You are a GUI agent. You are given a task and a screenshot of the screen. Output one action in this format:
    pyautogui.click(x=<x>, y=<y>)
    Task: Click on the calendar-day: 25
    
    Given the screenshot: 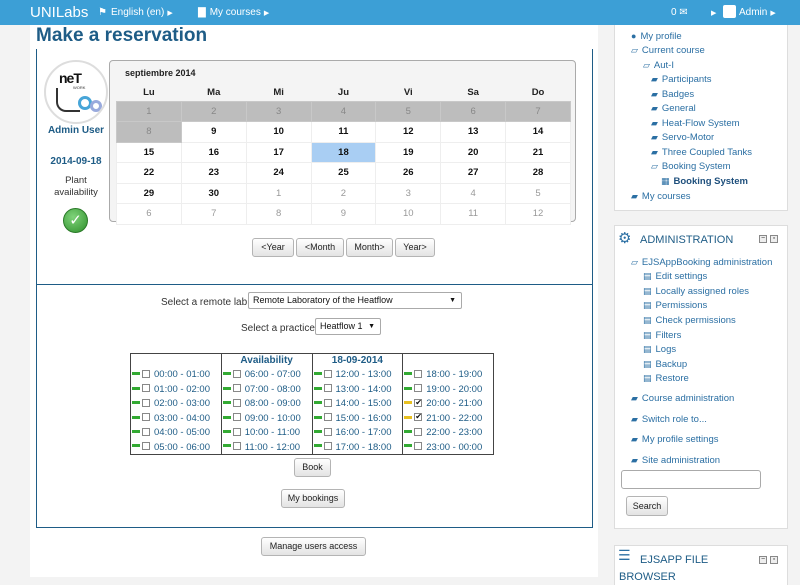 What is the action you would take?
    pyautogui.click(x=343, y=173)
    